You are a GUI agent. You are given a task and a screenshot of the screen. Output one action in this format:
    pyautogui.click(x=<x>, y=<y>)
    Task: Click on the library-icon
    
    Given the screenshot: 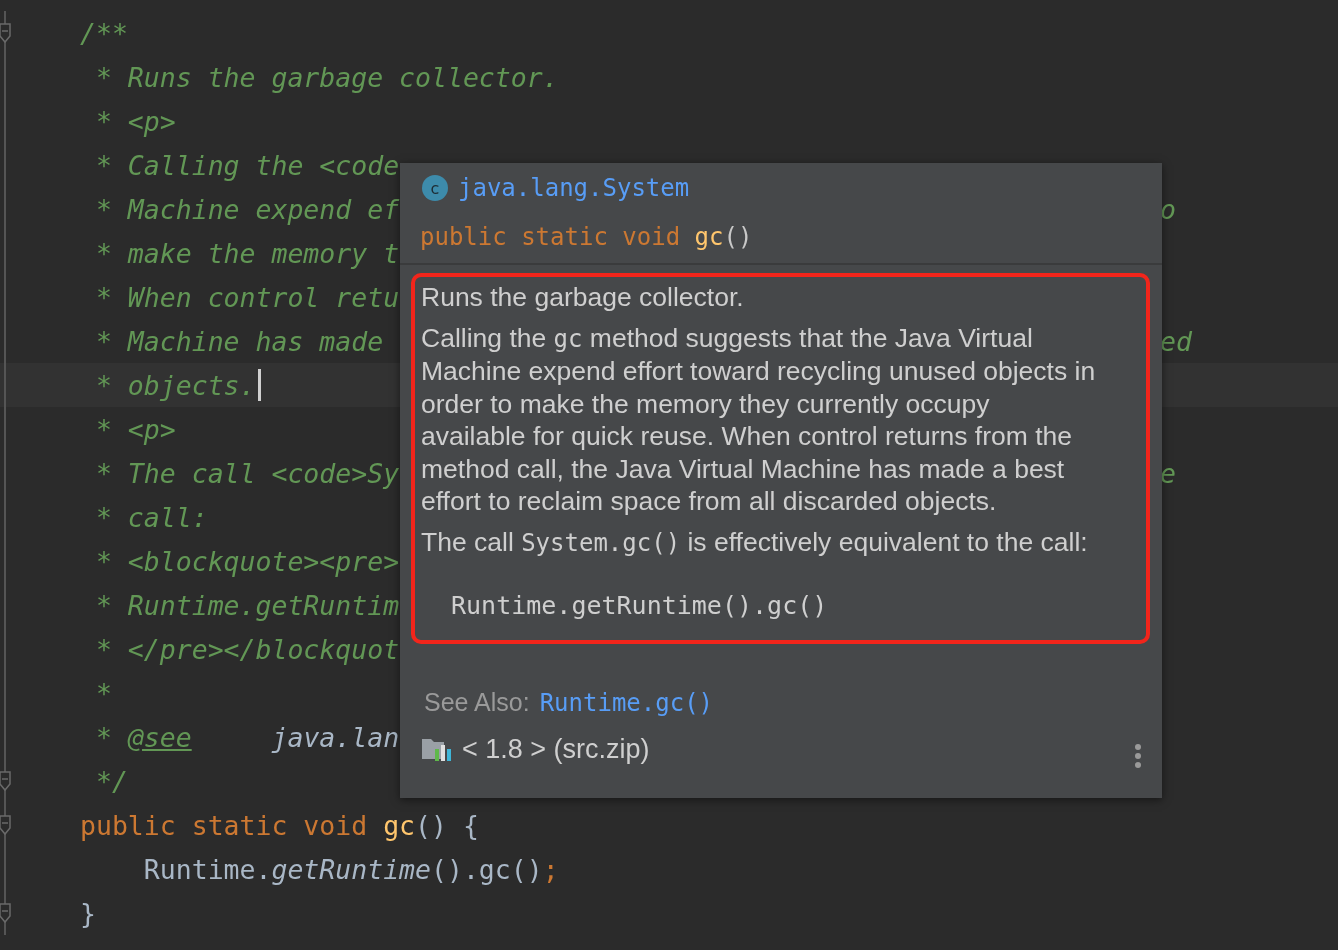 What is the action you would take?
    pyautogui.click(x=438, y=749)
    